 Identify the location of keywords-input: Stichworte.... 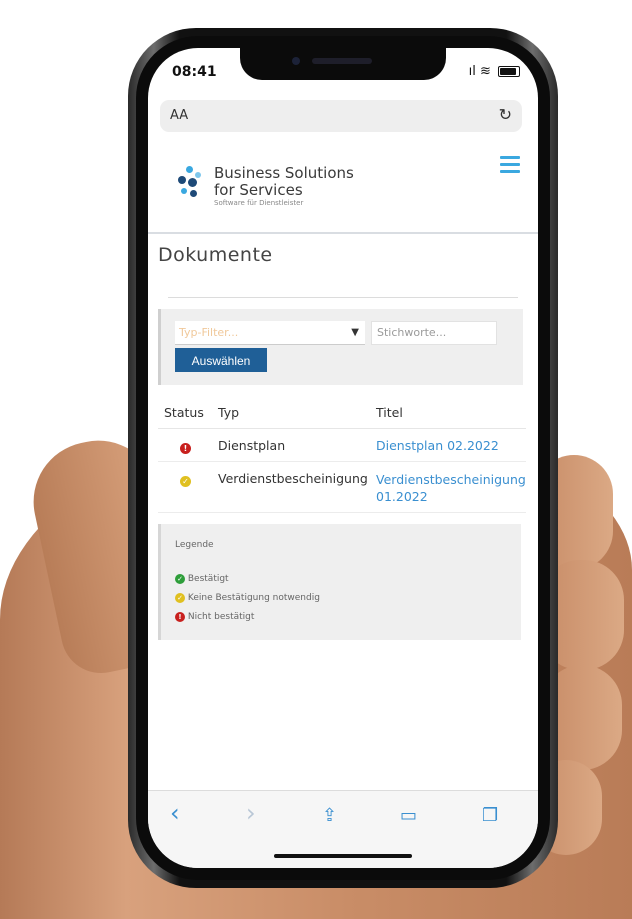
(434, 333).